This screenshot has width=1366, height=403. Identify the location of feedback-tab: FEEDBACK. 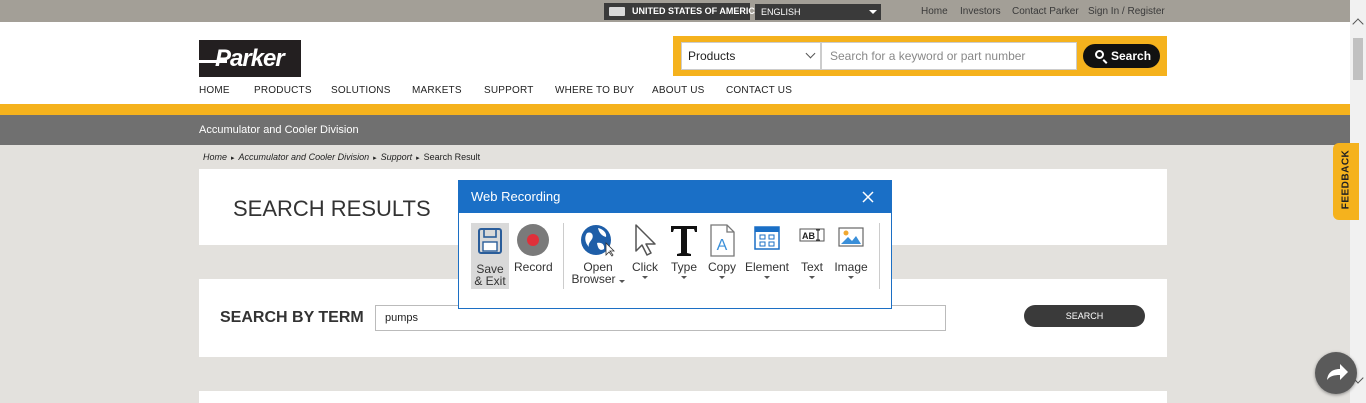
(1346, 181).